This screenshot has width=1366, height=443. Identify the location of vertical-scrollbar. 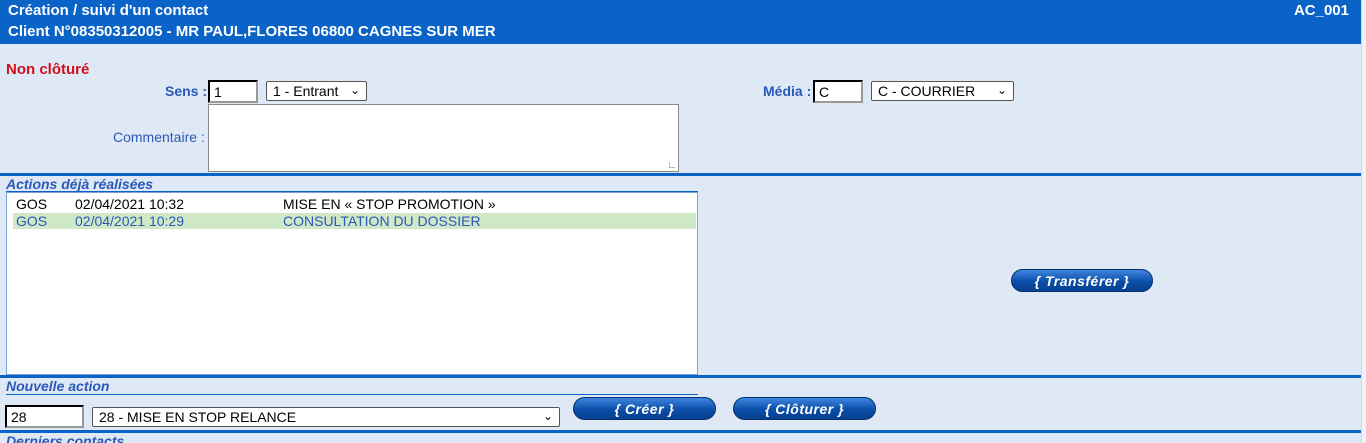
(1363, 221).